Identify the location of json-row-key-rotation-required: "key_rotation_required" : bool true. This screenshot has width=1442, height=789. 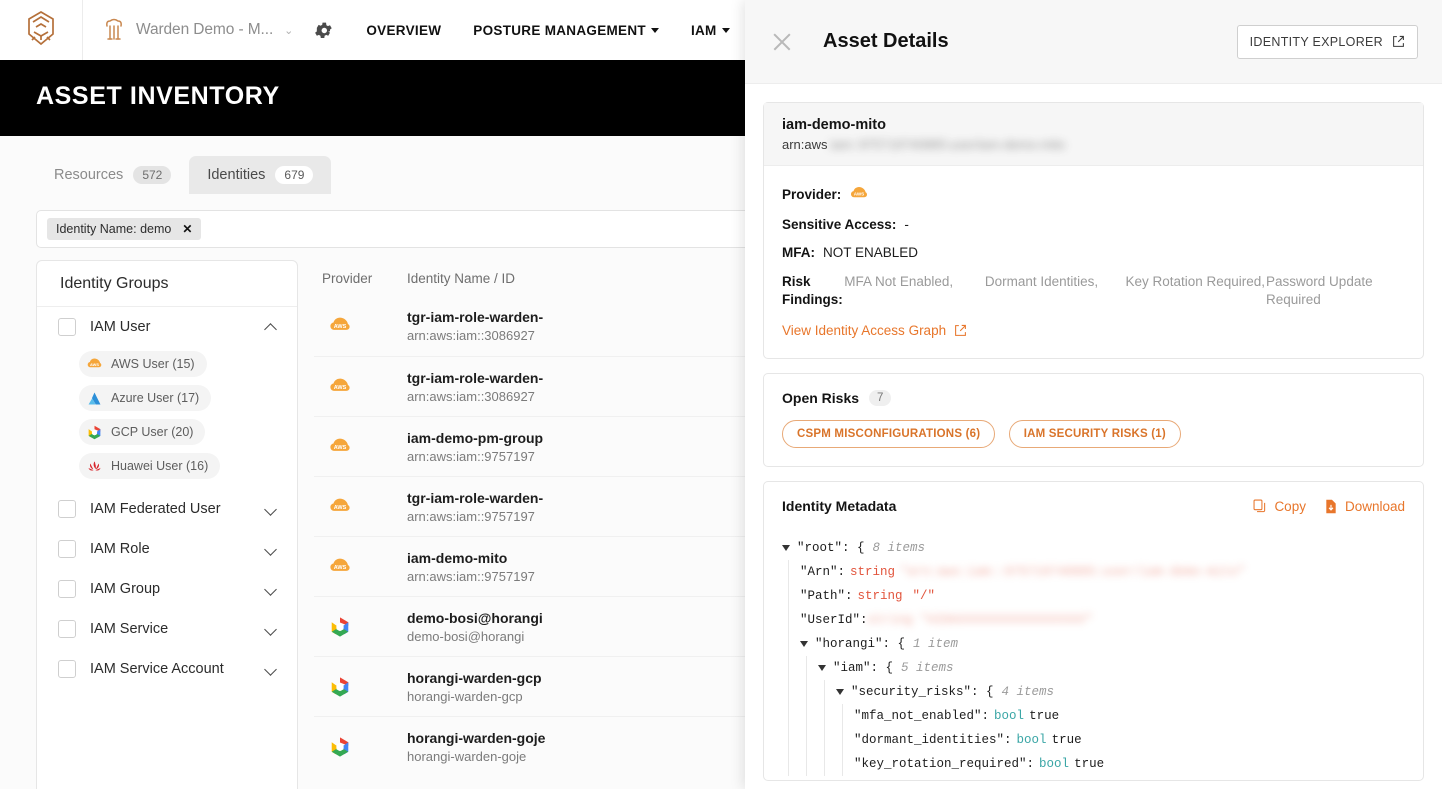
(1093, 764).